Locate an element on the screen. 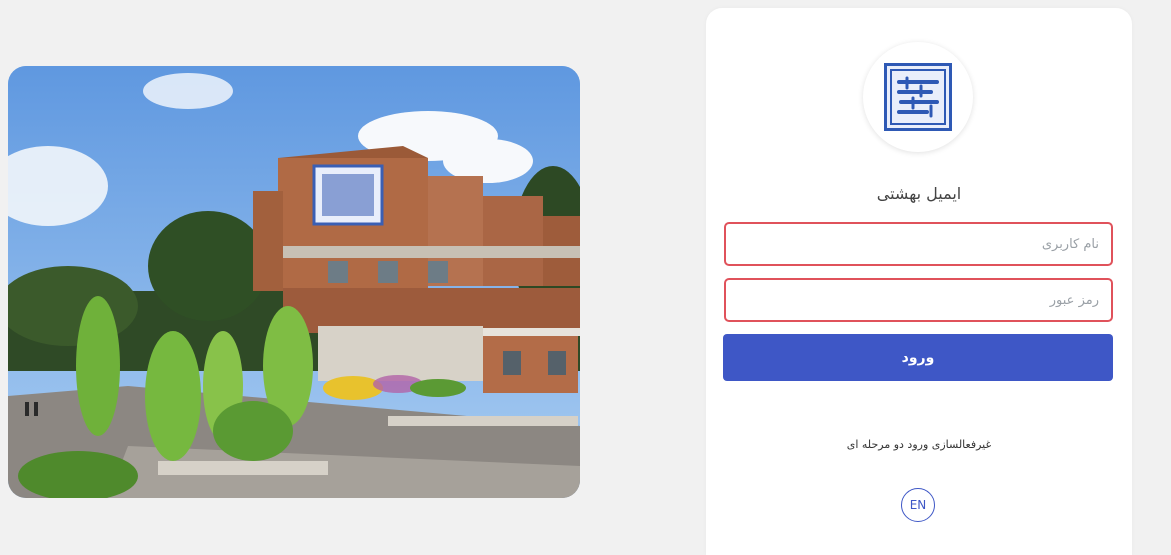 Image resolution: width=1171 pixels, height=555 pixels. university-logo-icon is located at coordinates (918, 97).